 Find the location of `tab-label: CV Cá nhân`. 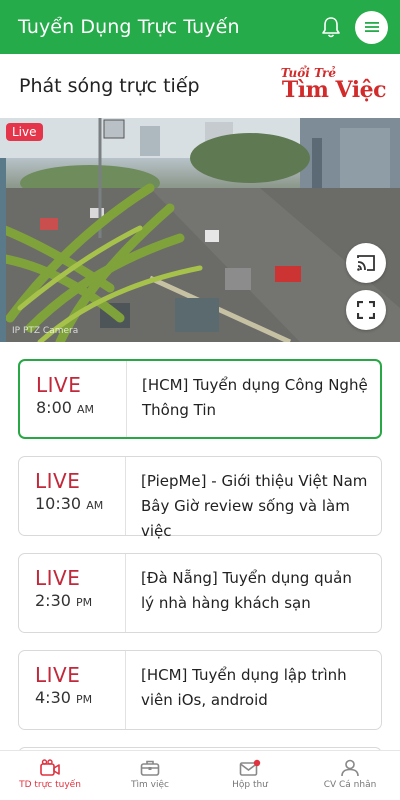

tab-label: CV Cá nhân is located at coordinates (350, 785).